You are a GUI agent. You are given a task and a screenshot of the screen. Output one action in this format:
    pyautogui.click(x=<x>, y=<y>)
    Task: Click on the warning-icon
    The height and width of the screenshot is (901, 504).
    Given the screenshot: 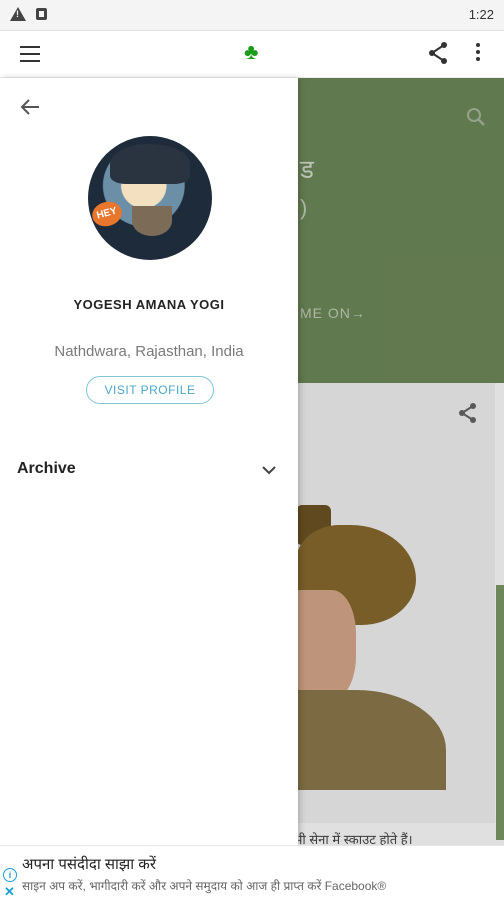 What is the action you would take?
    pyautogui.click(x=18, y=14)
    